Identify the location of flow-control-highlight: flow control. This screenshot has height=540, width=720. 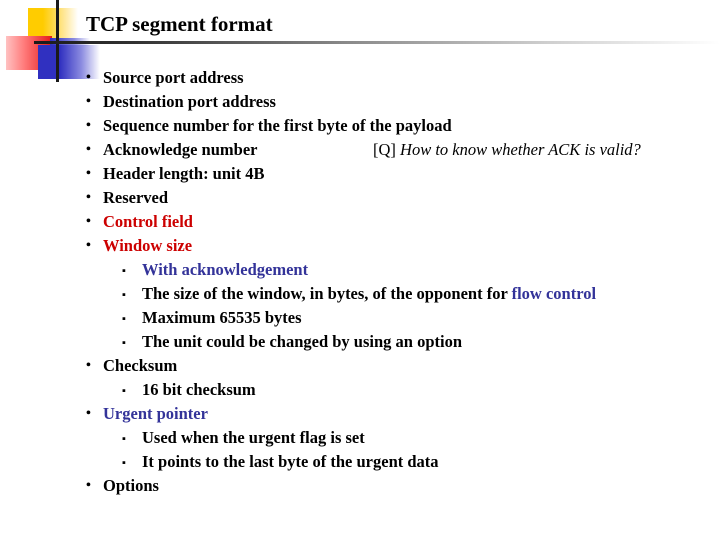
(554, 293).